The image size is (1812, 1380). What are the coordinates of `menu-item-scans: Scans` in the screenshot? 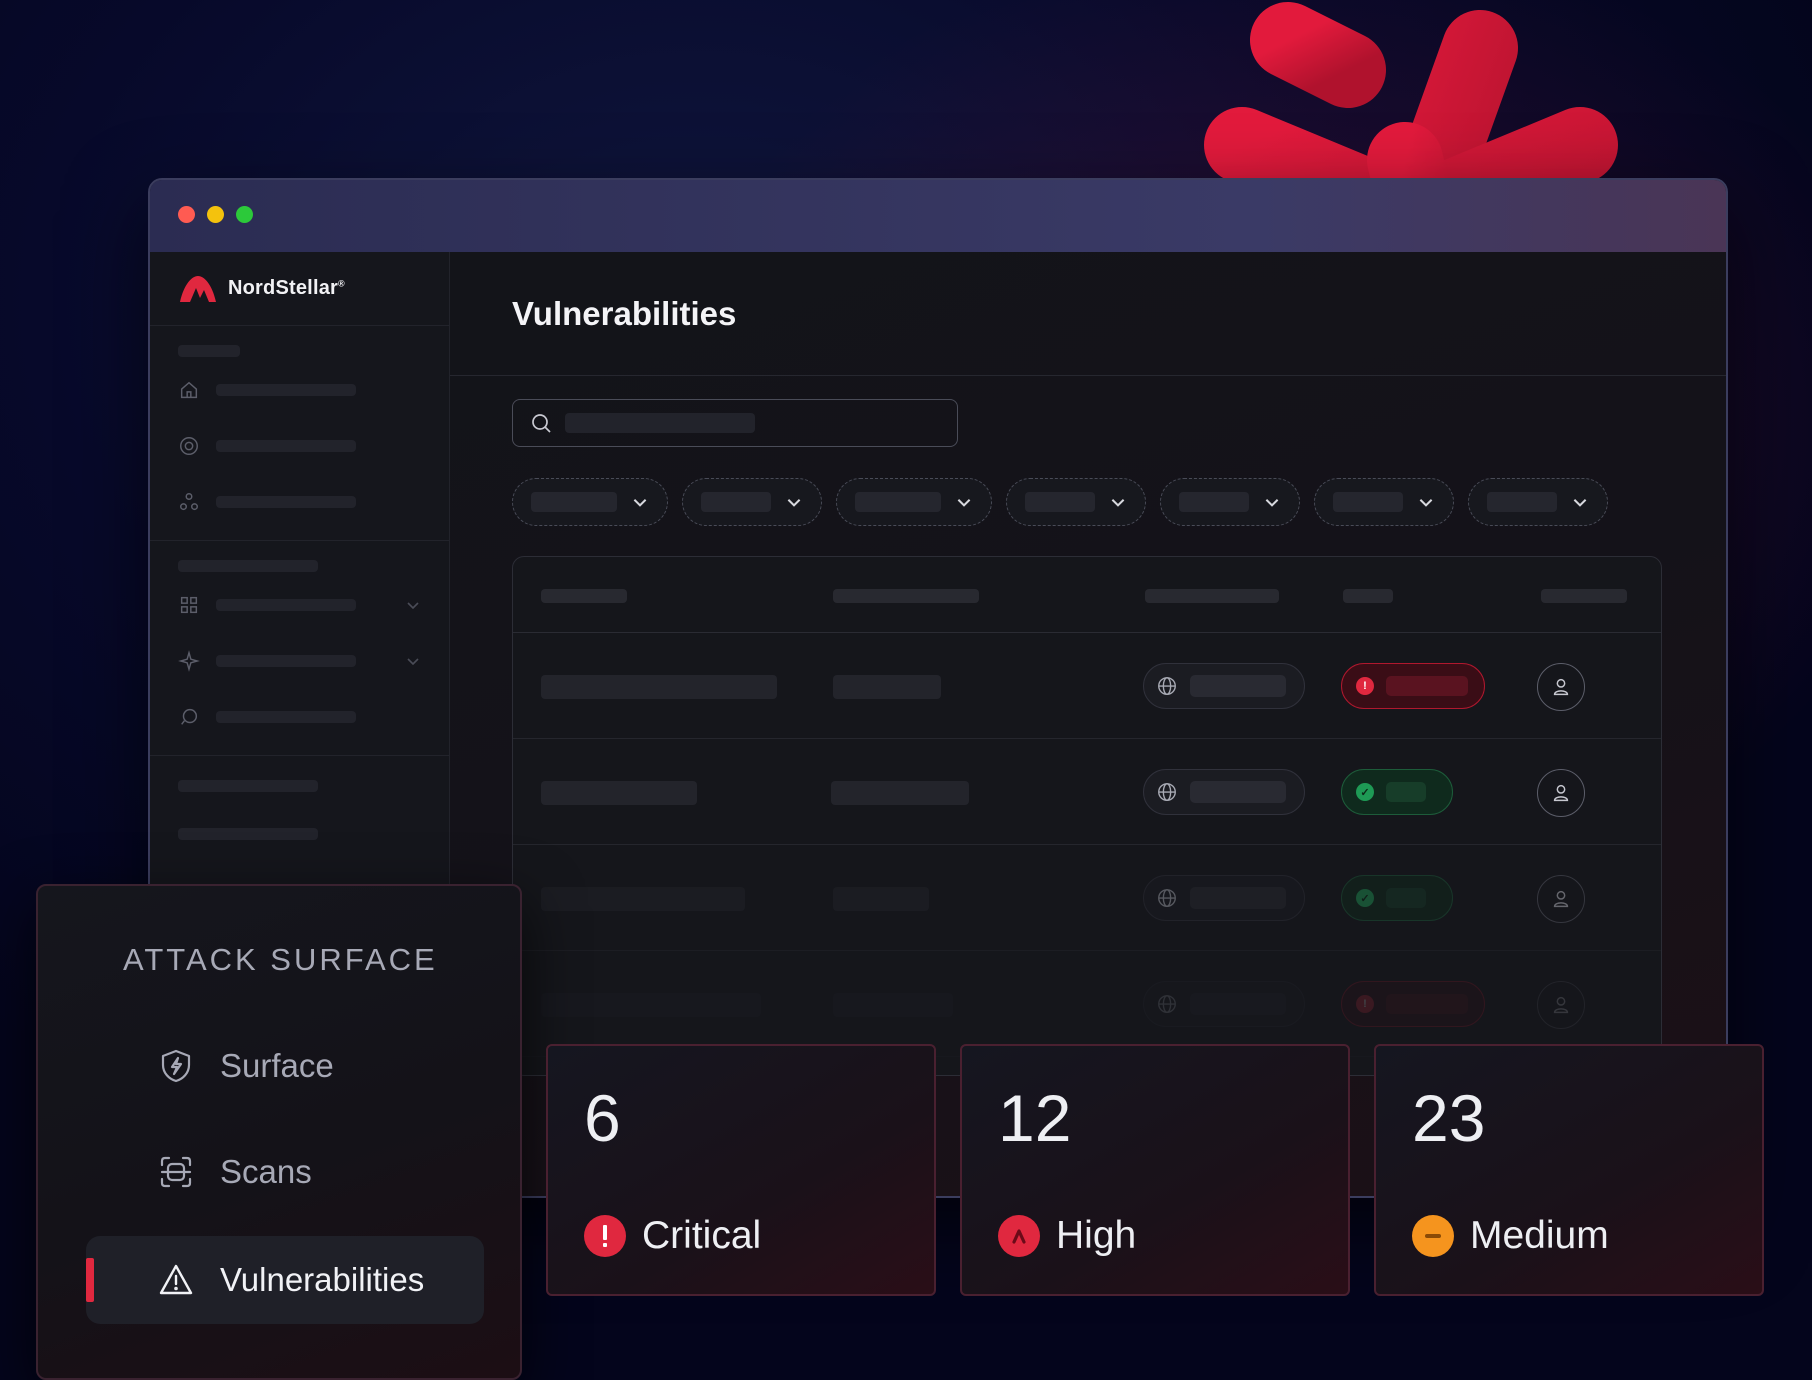 It's located at (285, 1172).